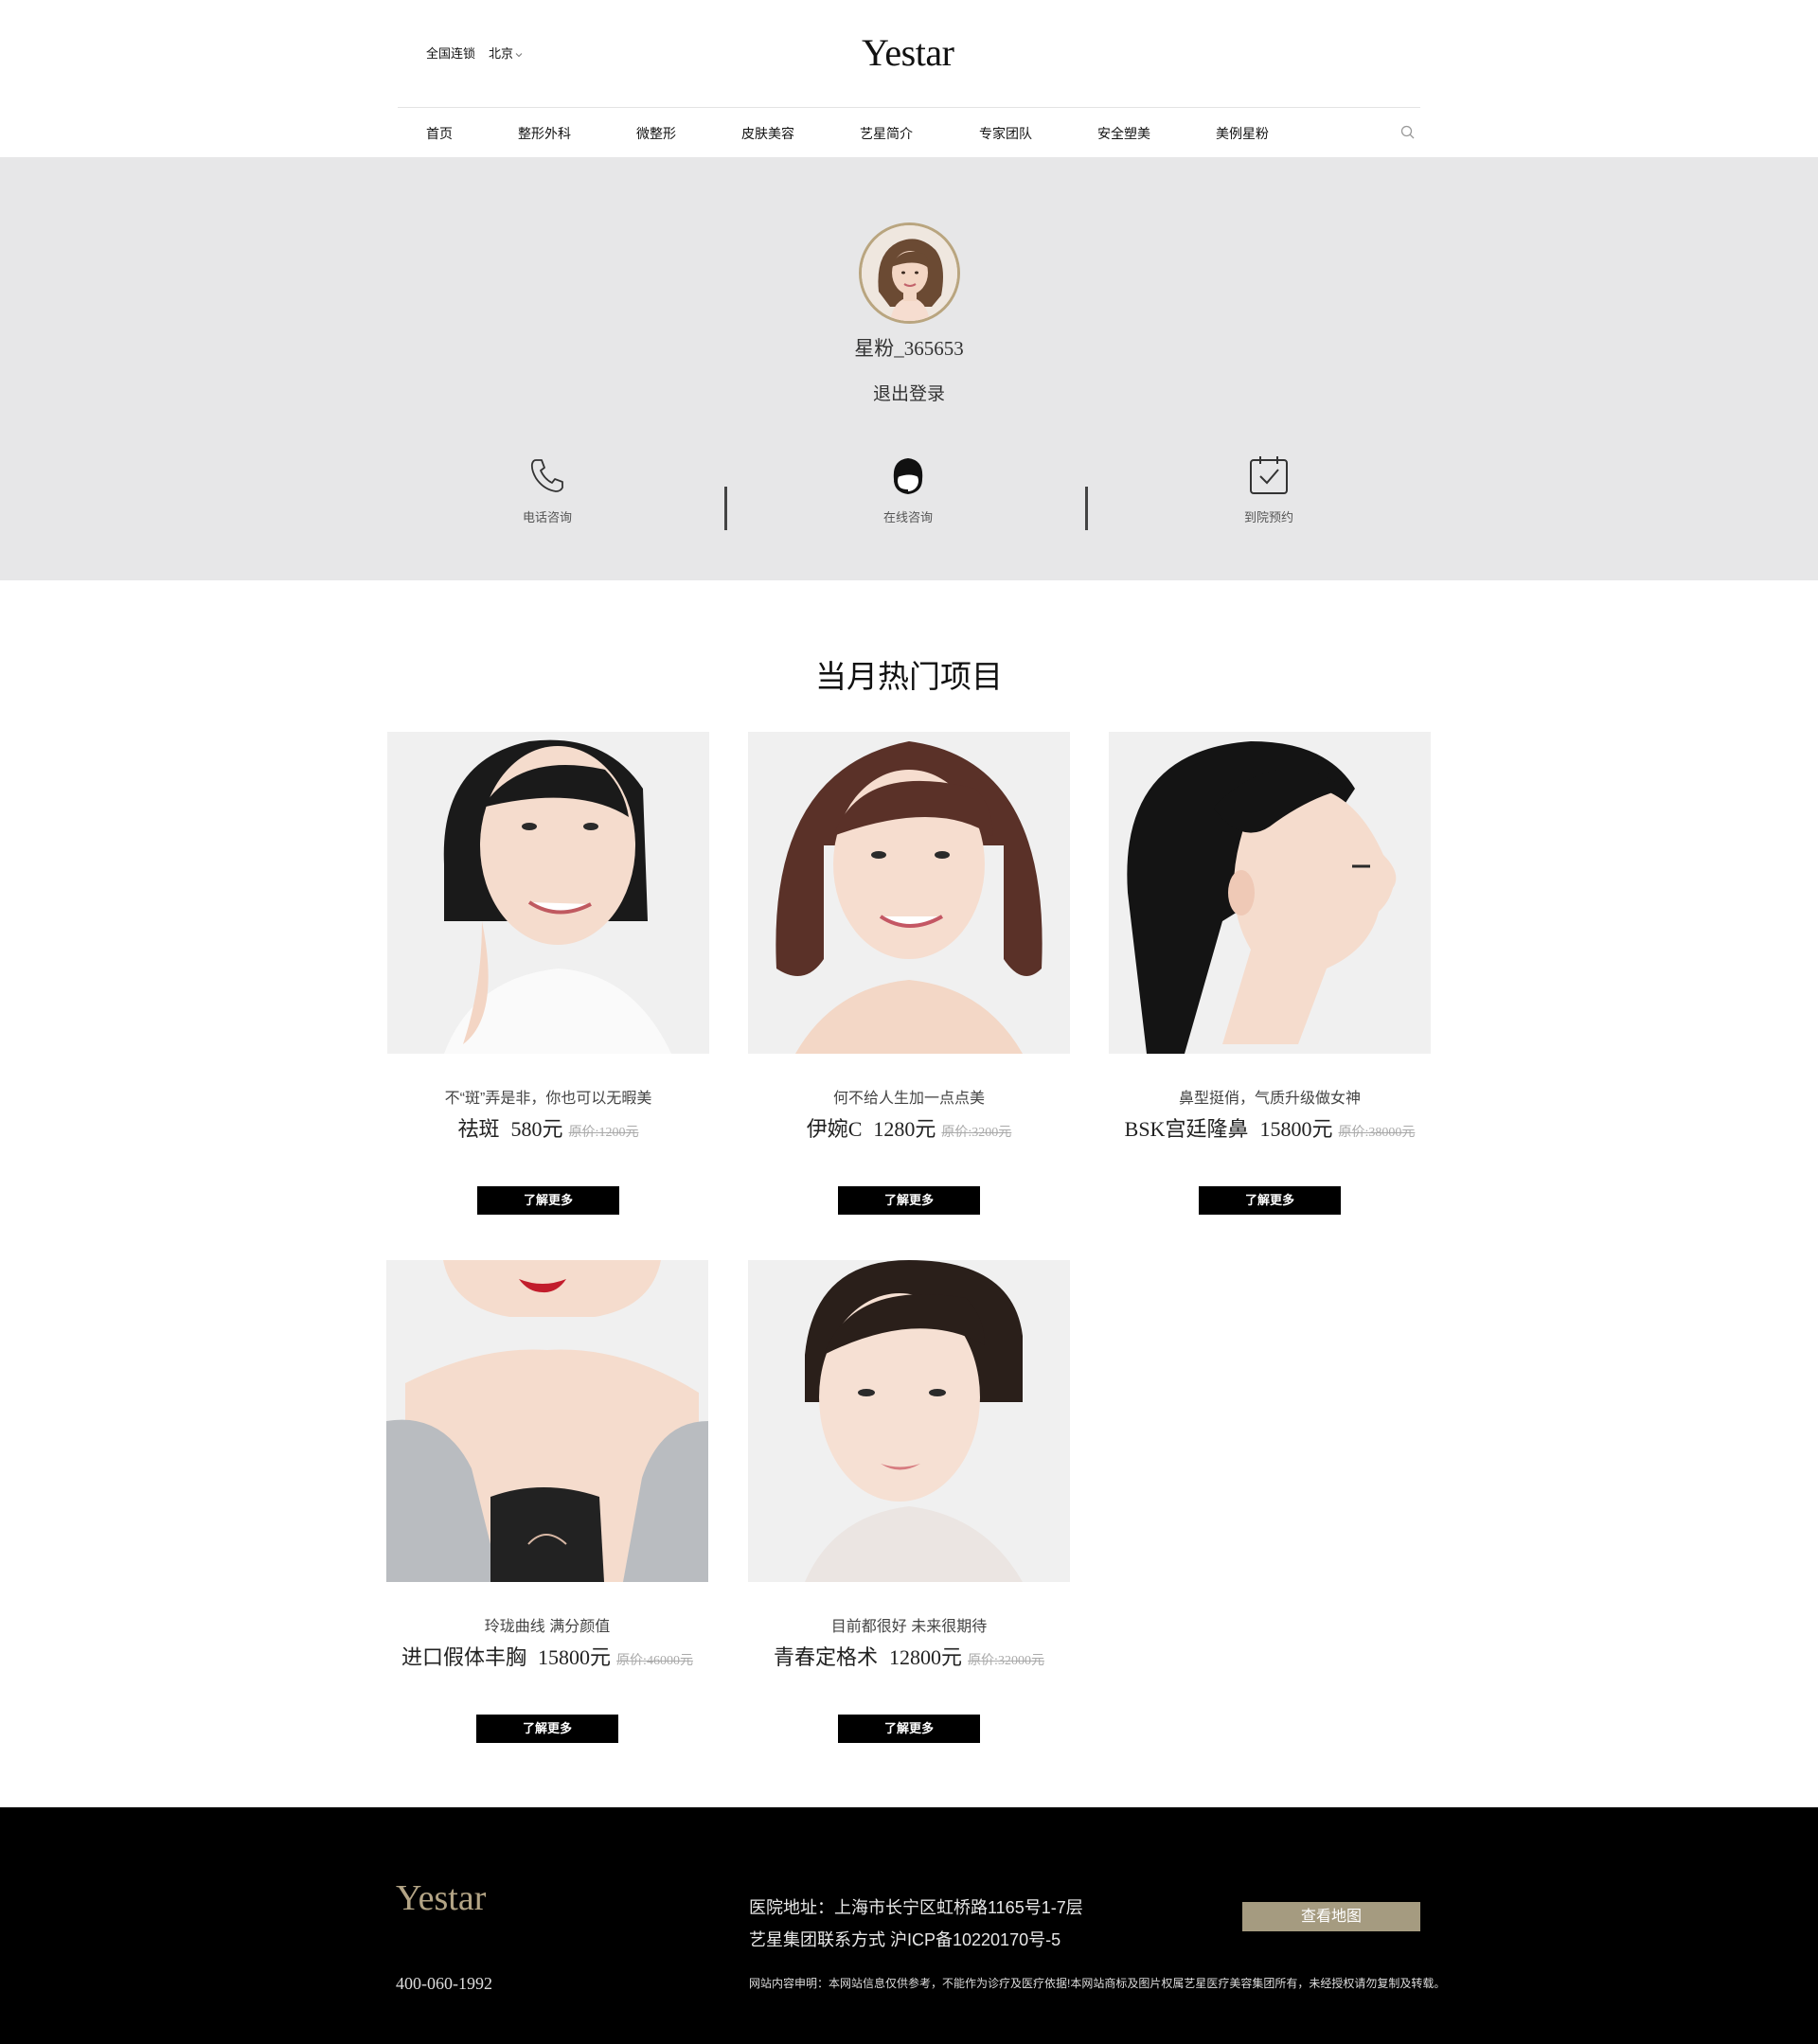  What do you see at coordinates (544, 133) in the screenshot?
I see `nav-item-plastic-surgery: 整形外科` at bounding box center [544, 133].